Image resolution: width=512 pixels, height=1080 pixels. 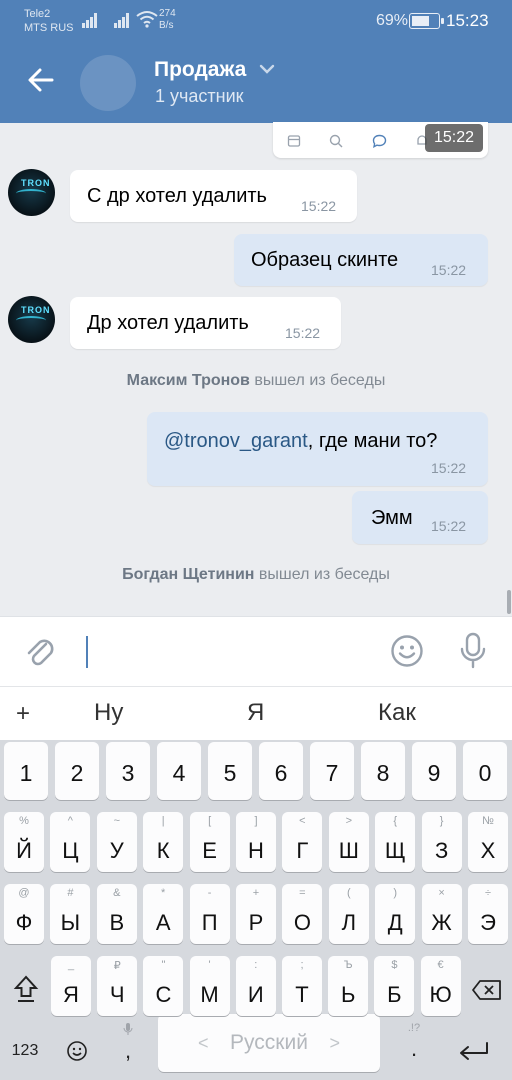 I want to click on key-label: В, so click(x=117, y=922).